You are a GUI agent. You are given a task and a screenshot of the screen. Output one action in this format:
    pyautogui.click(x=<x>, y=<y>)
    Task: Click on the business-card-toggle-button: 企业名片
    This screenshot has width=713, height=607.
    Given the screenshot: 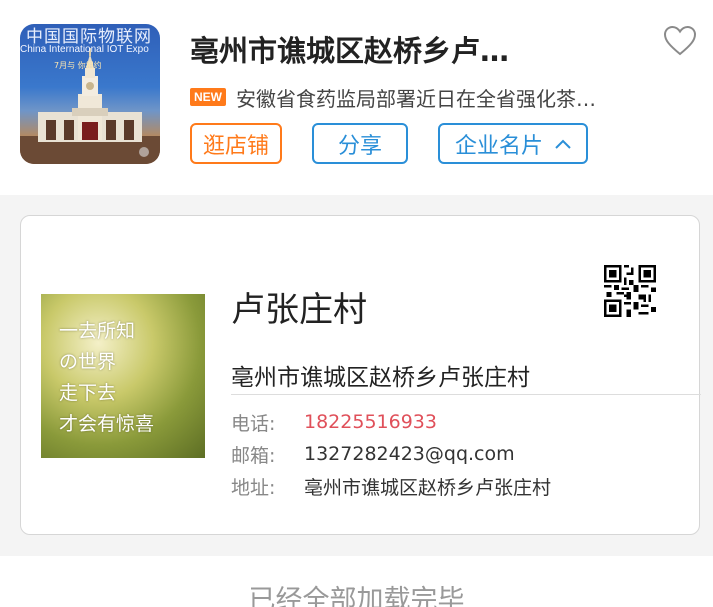 What is the action you would take?
    pyautogui.click(x=513, y=143)
    